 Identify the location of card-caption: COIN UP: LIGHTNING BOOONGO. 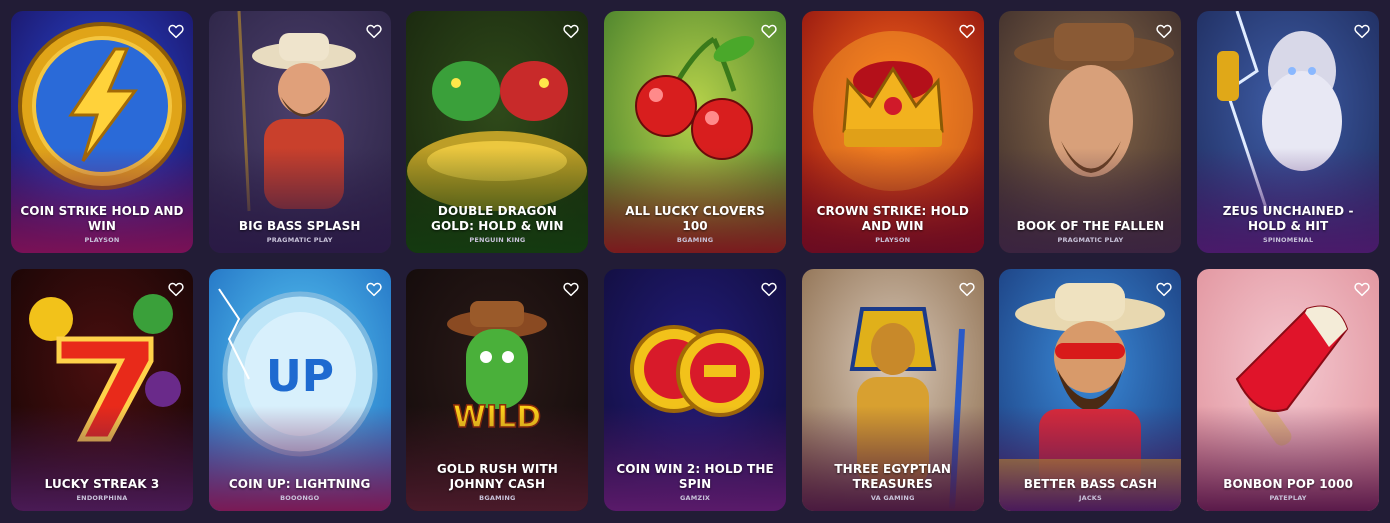
(300, 490).